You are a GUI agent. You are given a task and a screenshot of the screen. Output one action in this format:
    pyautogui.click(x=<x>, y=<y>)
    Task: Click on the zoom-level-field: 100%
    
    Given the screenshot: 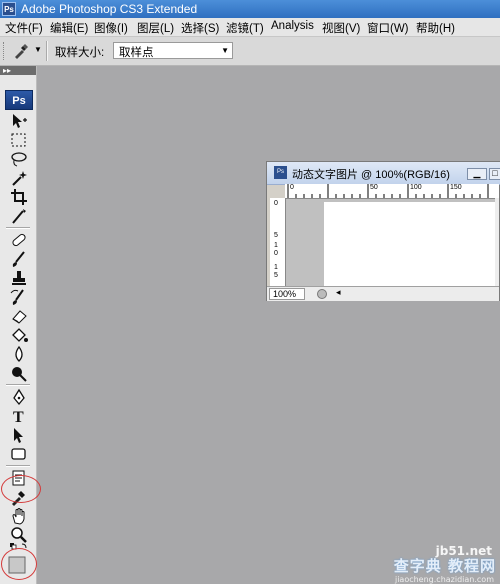 What is the action you would take?
    pyautogui.click(x=287, y=294)
    